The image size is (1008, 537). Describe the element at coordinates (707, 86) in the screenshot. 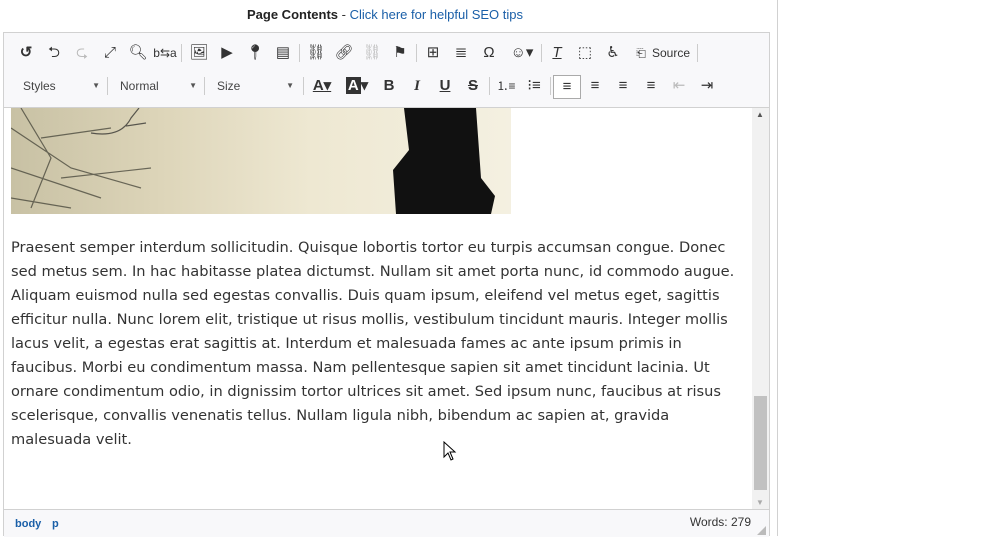

I see `indent-icon: ⇥` at that location.